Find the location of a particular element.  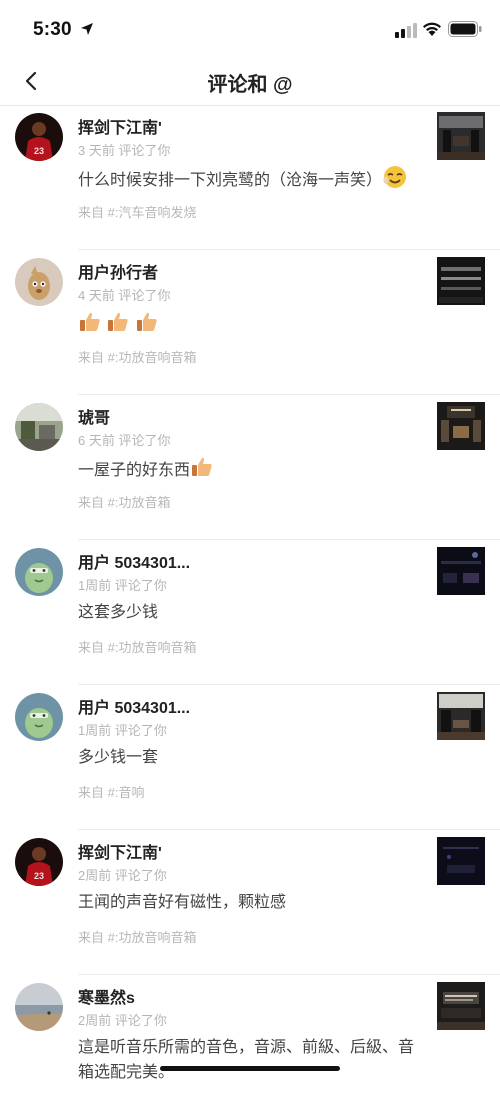

comment-meta: 4 天前 评论了你 is located at coordinates (124, 295).